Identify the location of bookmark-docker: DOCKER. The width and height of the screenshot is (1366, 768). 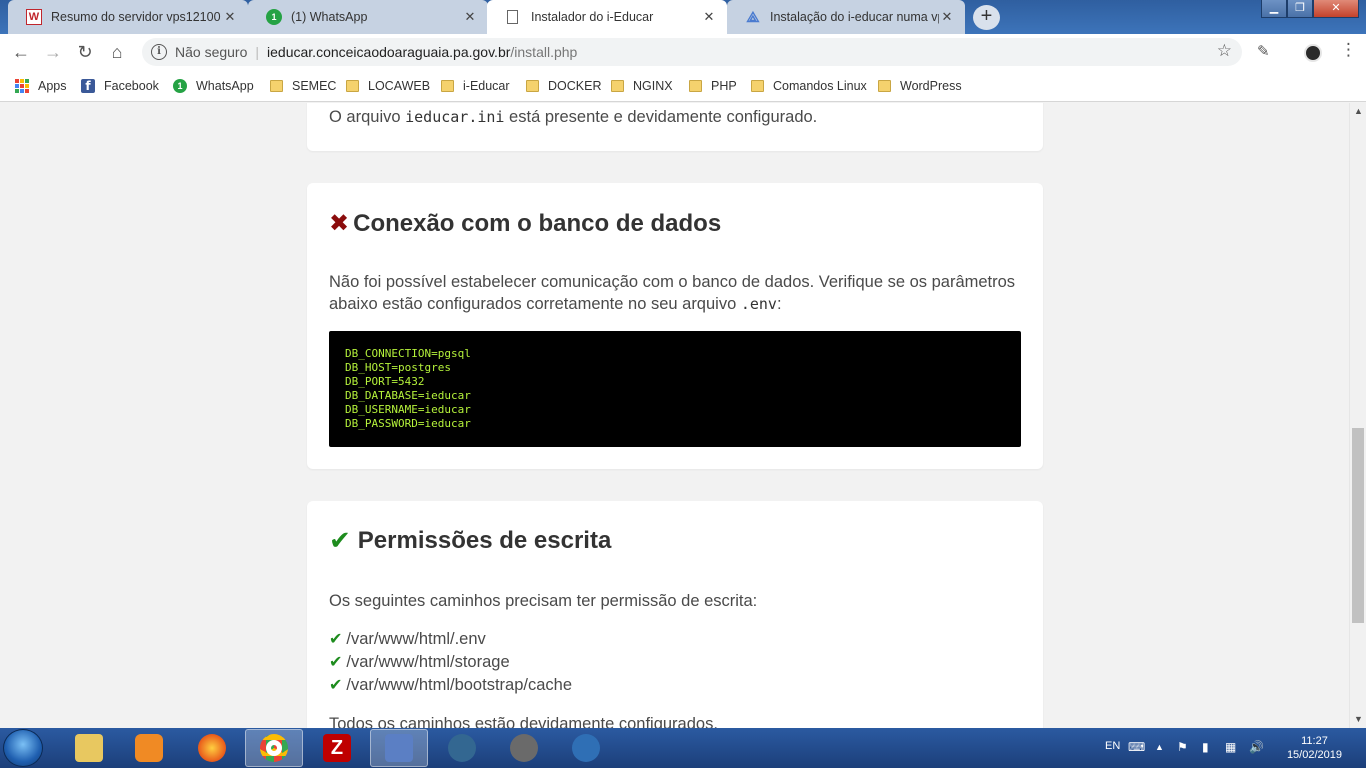
(563, 86).